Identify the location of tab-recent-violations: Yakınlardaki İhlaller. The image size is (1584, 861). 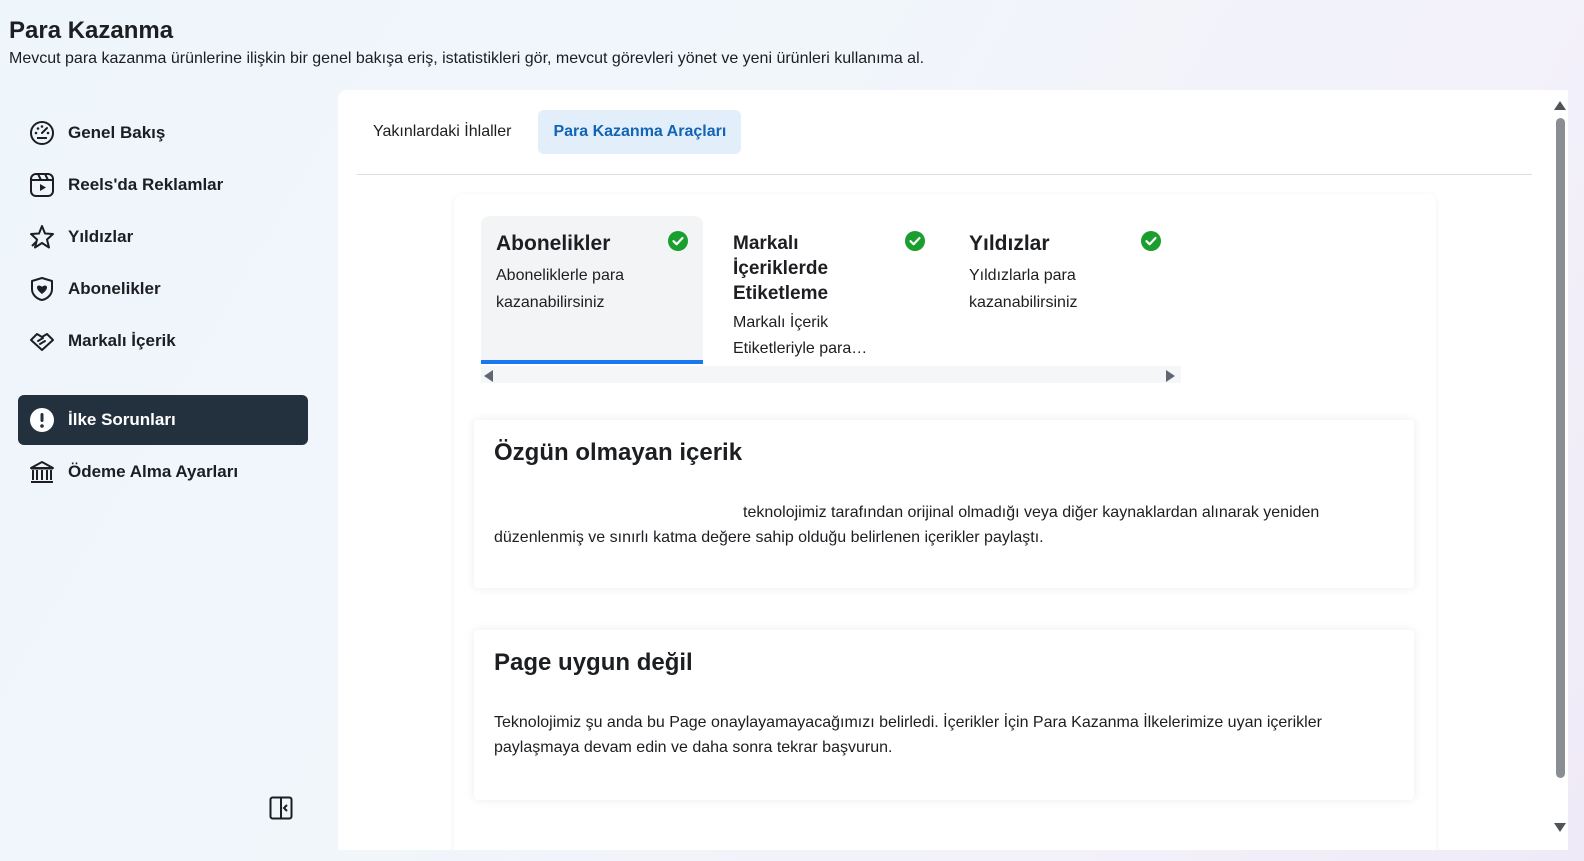
(442, 132).